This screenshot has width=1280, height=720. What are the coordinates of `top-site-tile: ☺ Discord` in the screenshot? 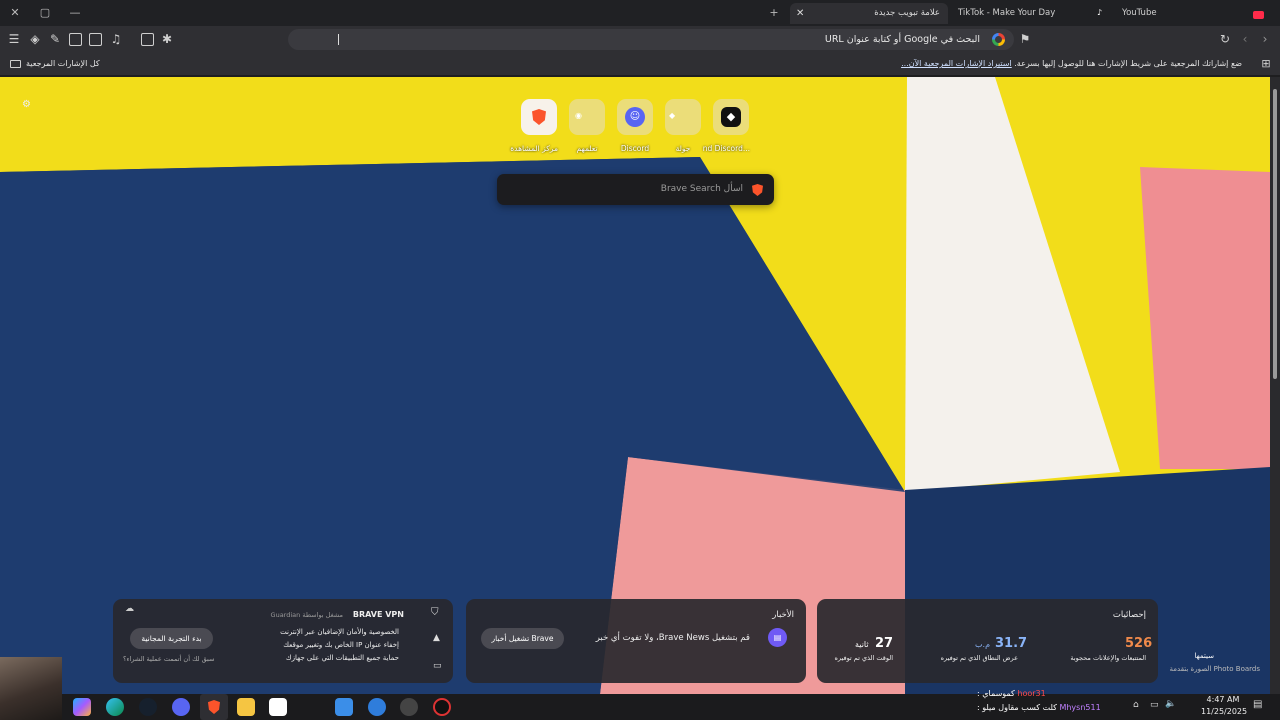 It's located at (635, 126).